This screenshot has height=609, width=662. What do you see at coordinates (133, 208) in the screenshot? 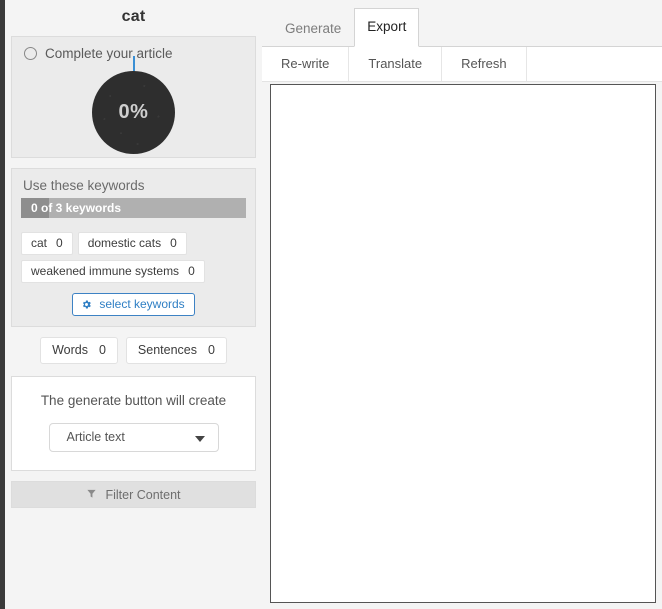
I see `keywords-progress-bar: 0 of 3 keywords` at bounding box center [133, 208].